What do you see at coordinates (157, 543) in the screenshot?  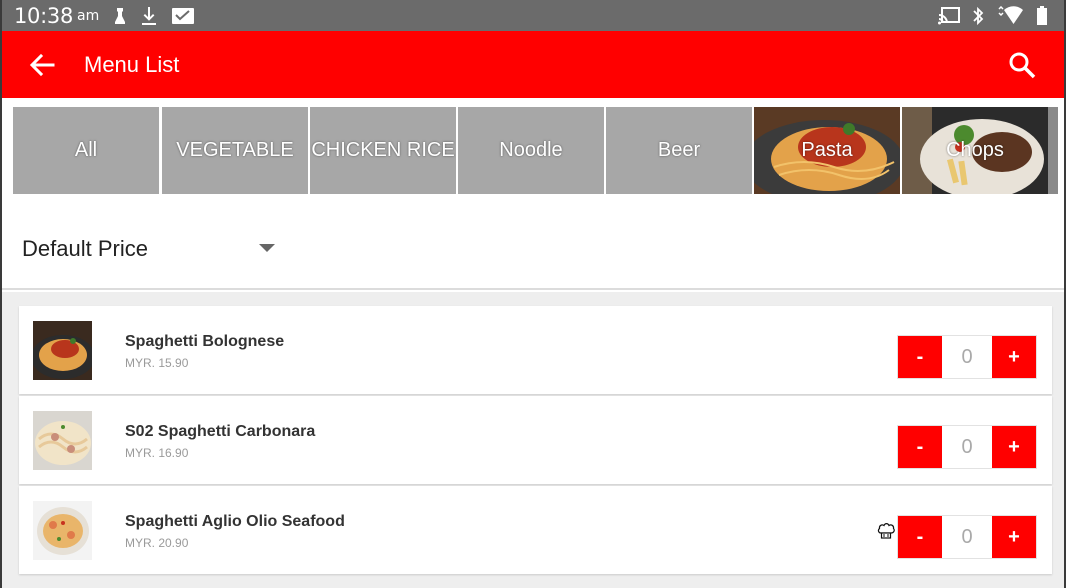 I see `item-price: MYR. 20.90` at bounding box center [157, 543].